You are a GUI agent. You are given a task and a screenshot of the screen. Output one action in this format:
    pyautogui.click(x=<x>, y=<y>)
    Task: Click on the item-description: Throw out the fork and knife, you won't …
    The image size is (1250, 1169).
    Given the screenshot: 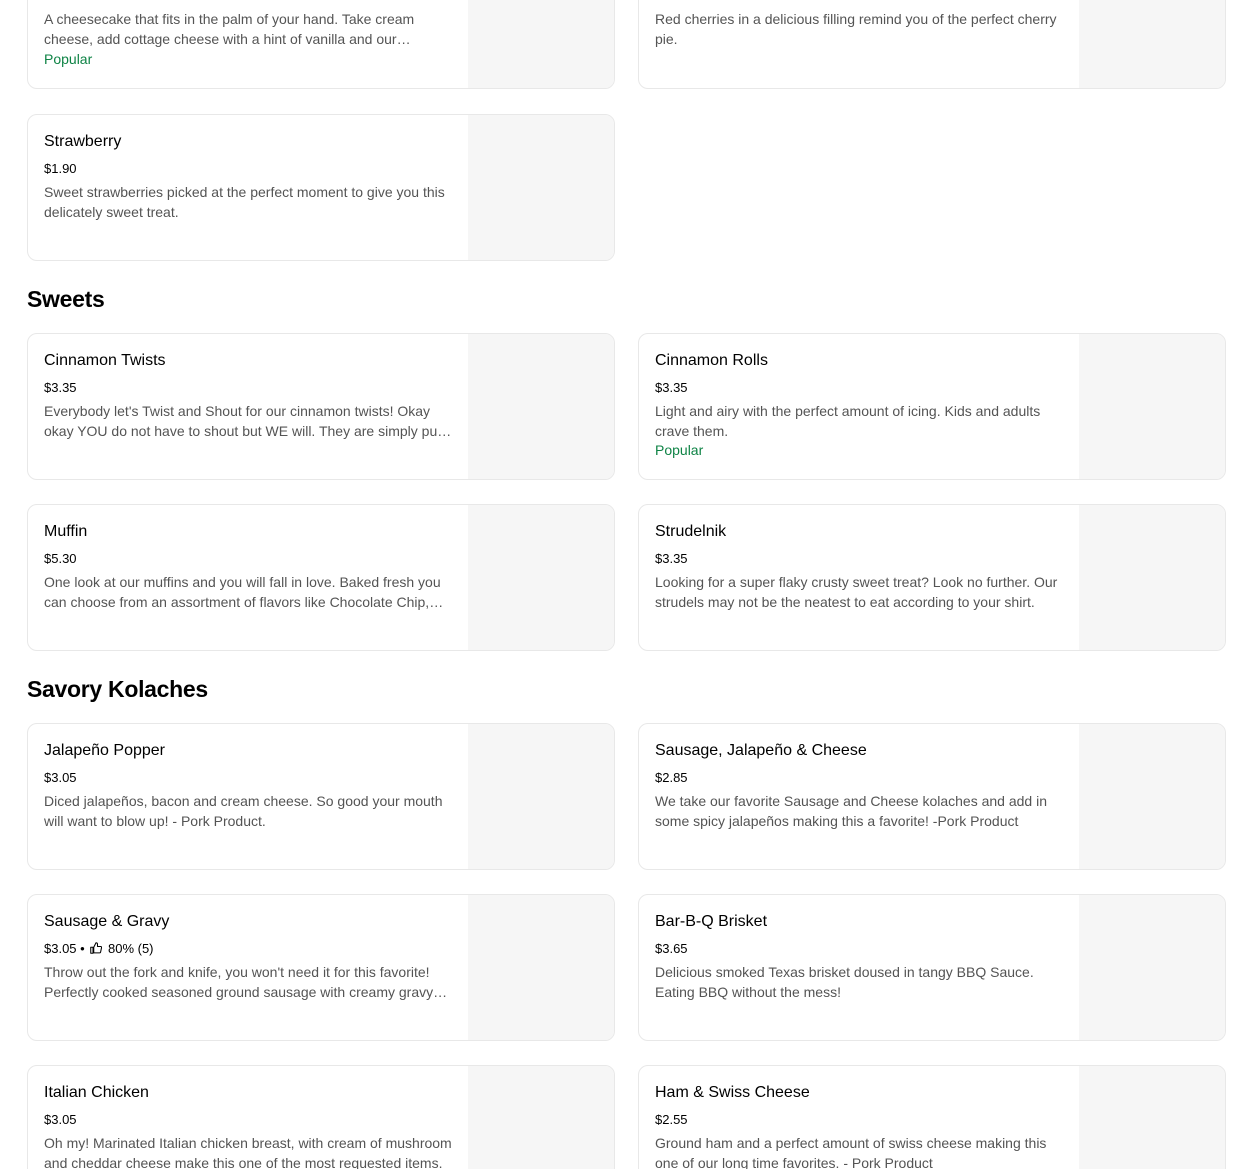 What is the action you would take?
    pyautogui.click(x=239, y=982)
    